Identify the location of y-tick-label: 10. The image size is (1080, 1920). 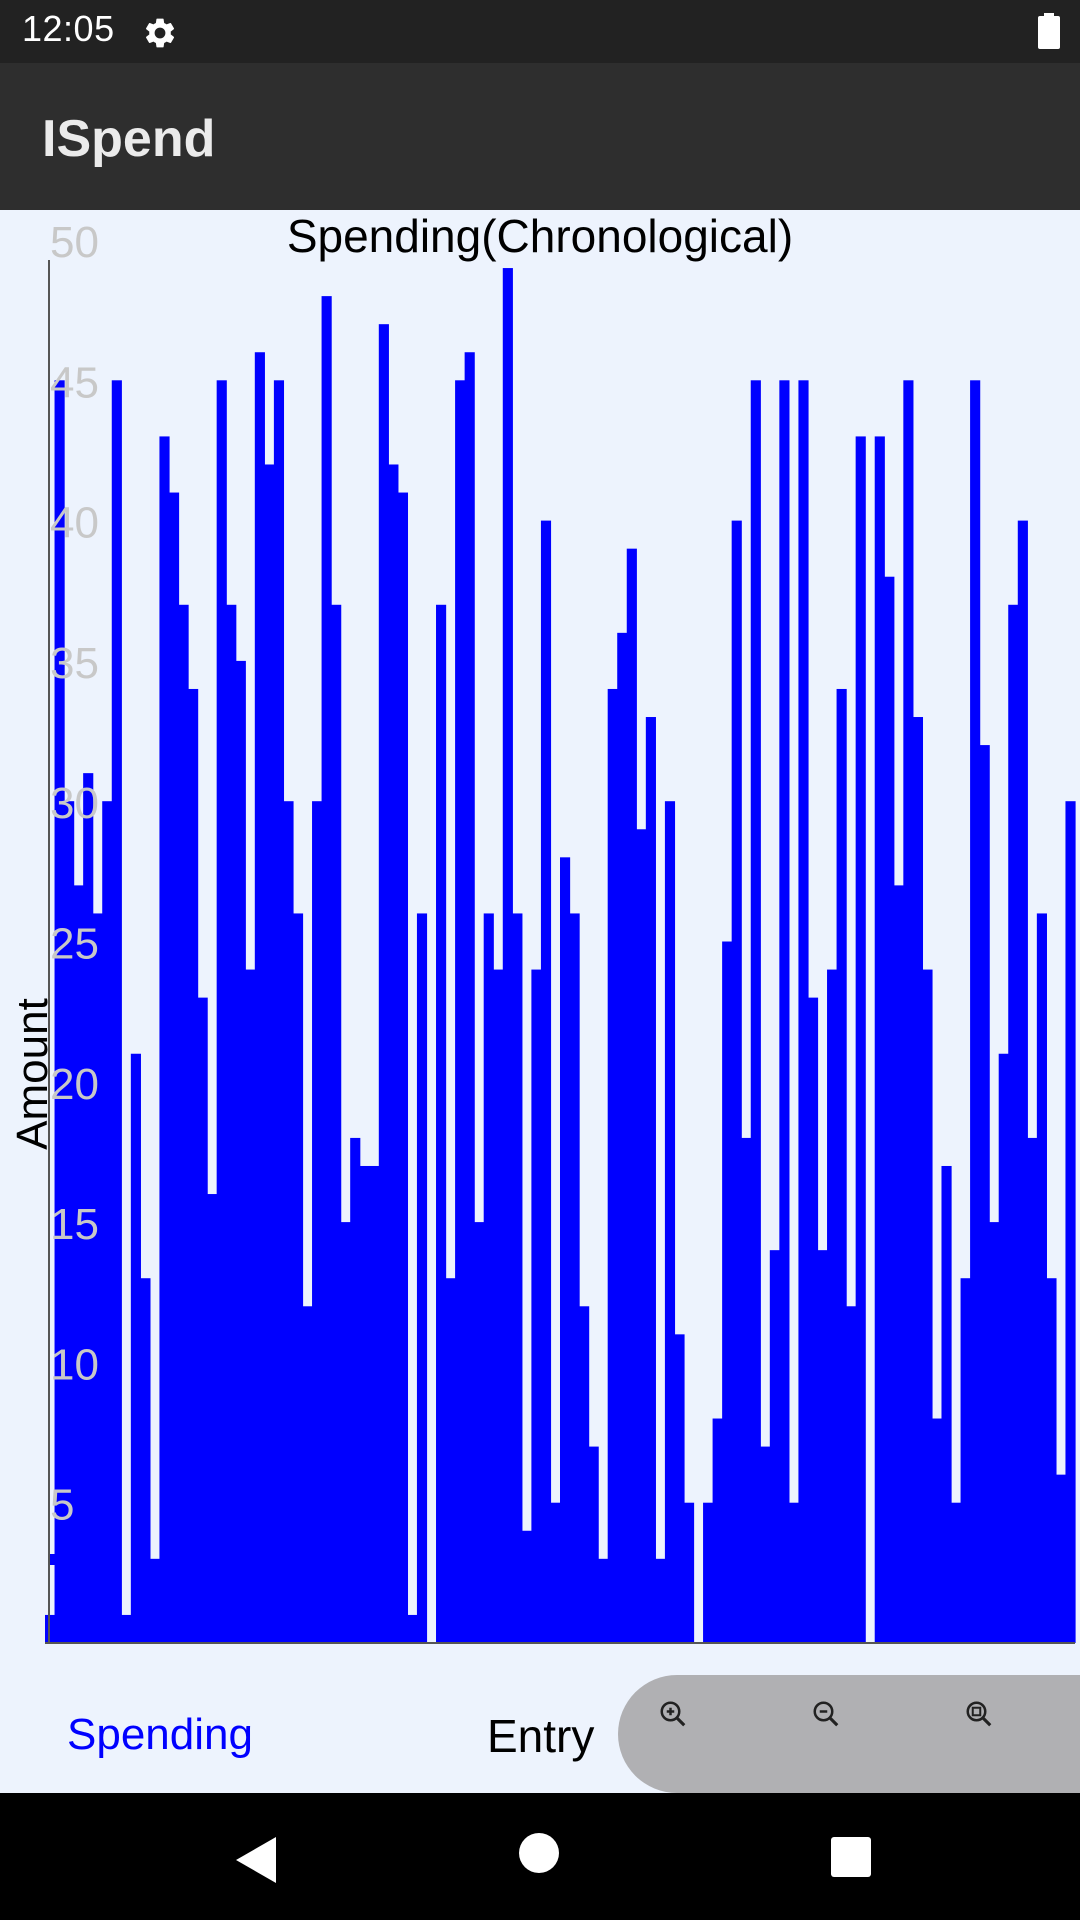
(74, 1364).